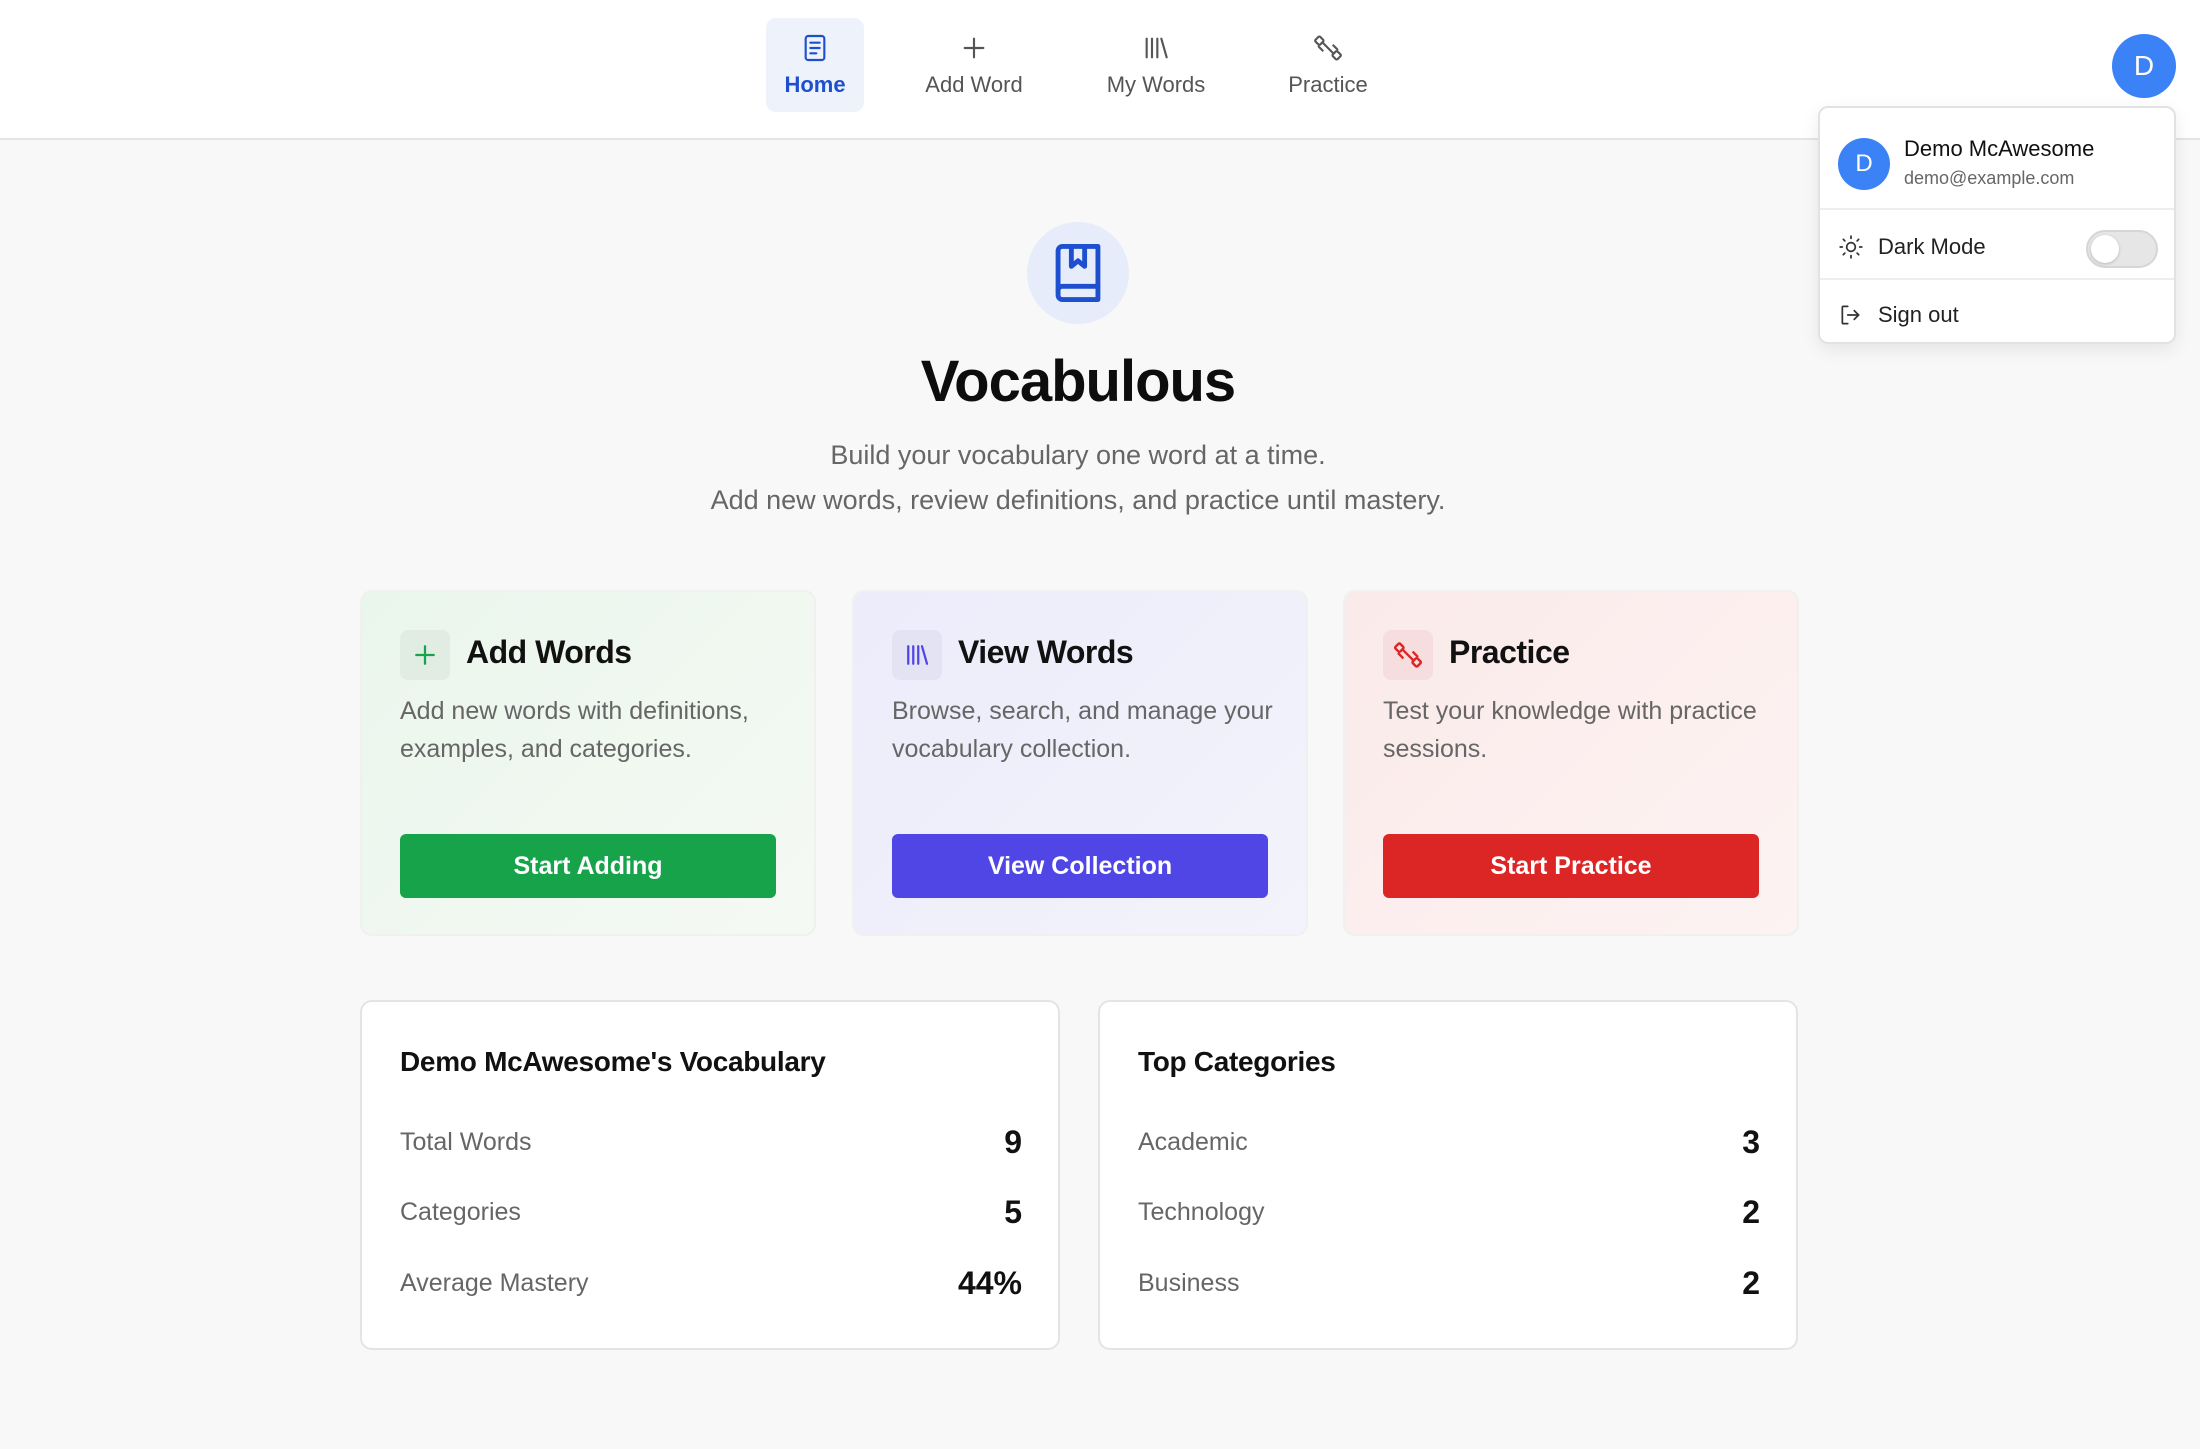 The width and height of the screenshot is (2200, 1449). What do you see at coordinates (1449, 1214) in the screenshot?
I see `category-row-technology: Technology 2` at bounding box center [1449, 1214].